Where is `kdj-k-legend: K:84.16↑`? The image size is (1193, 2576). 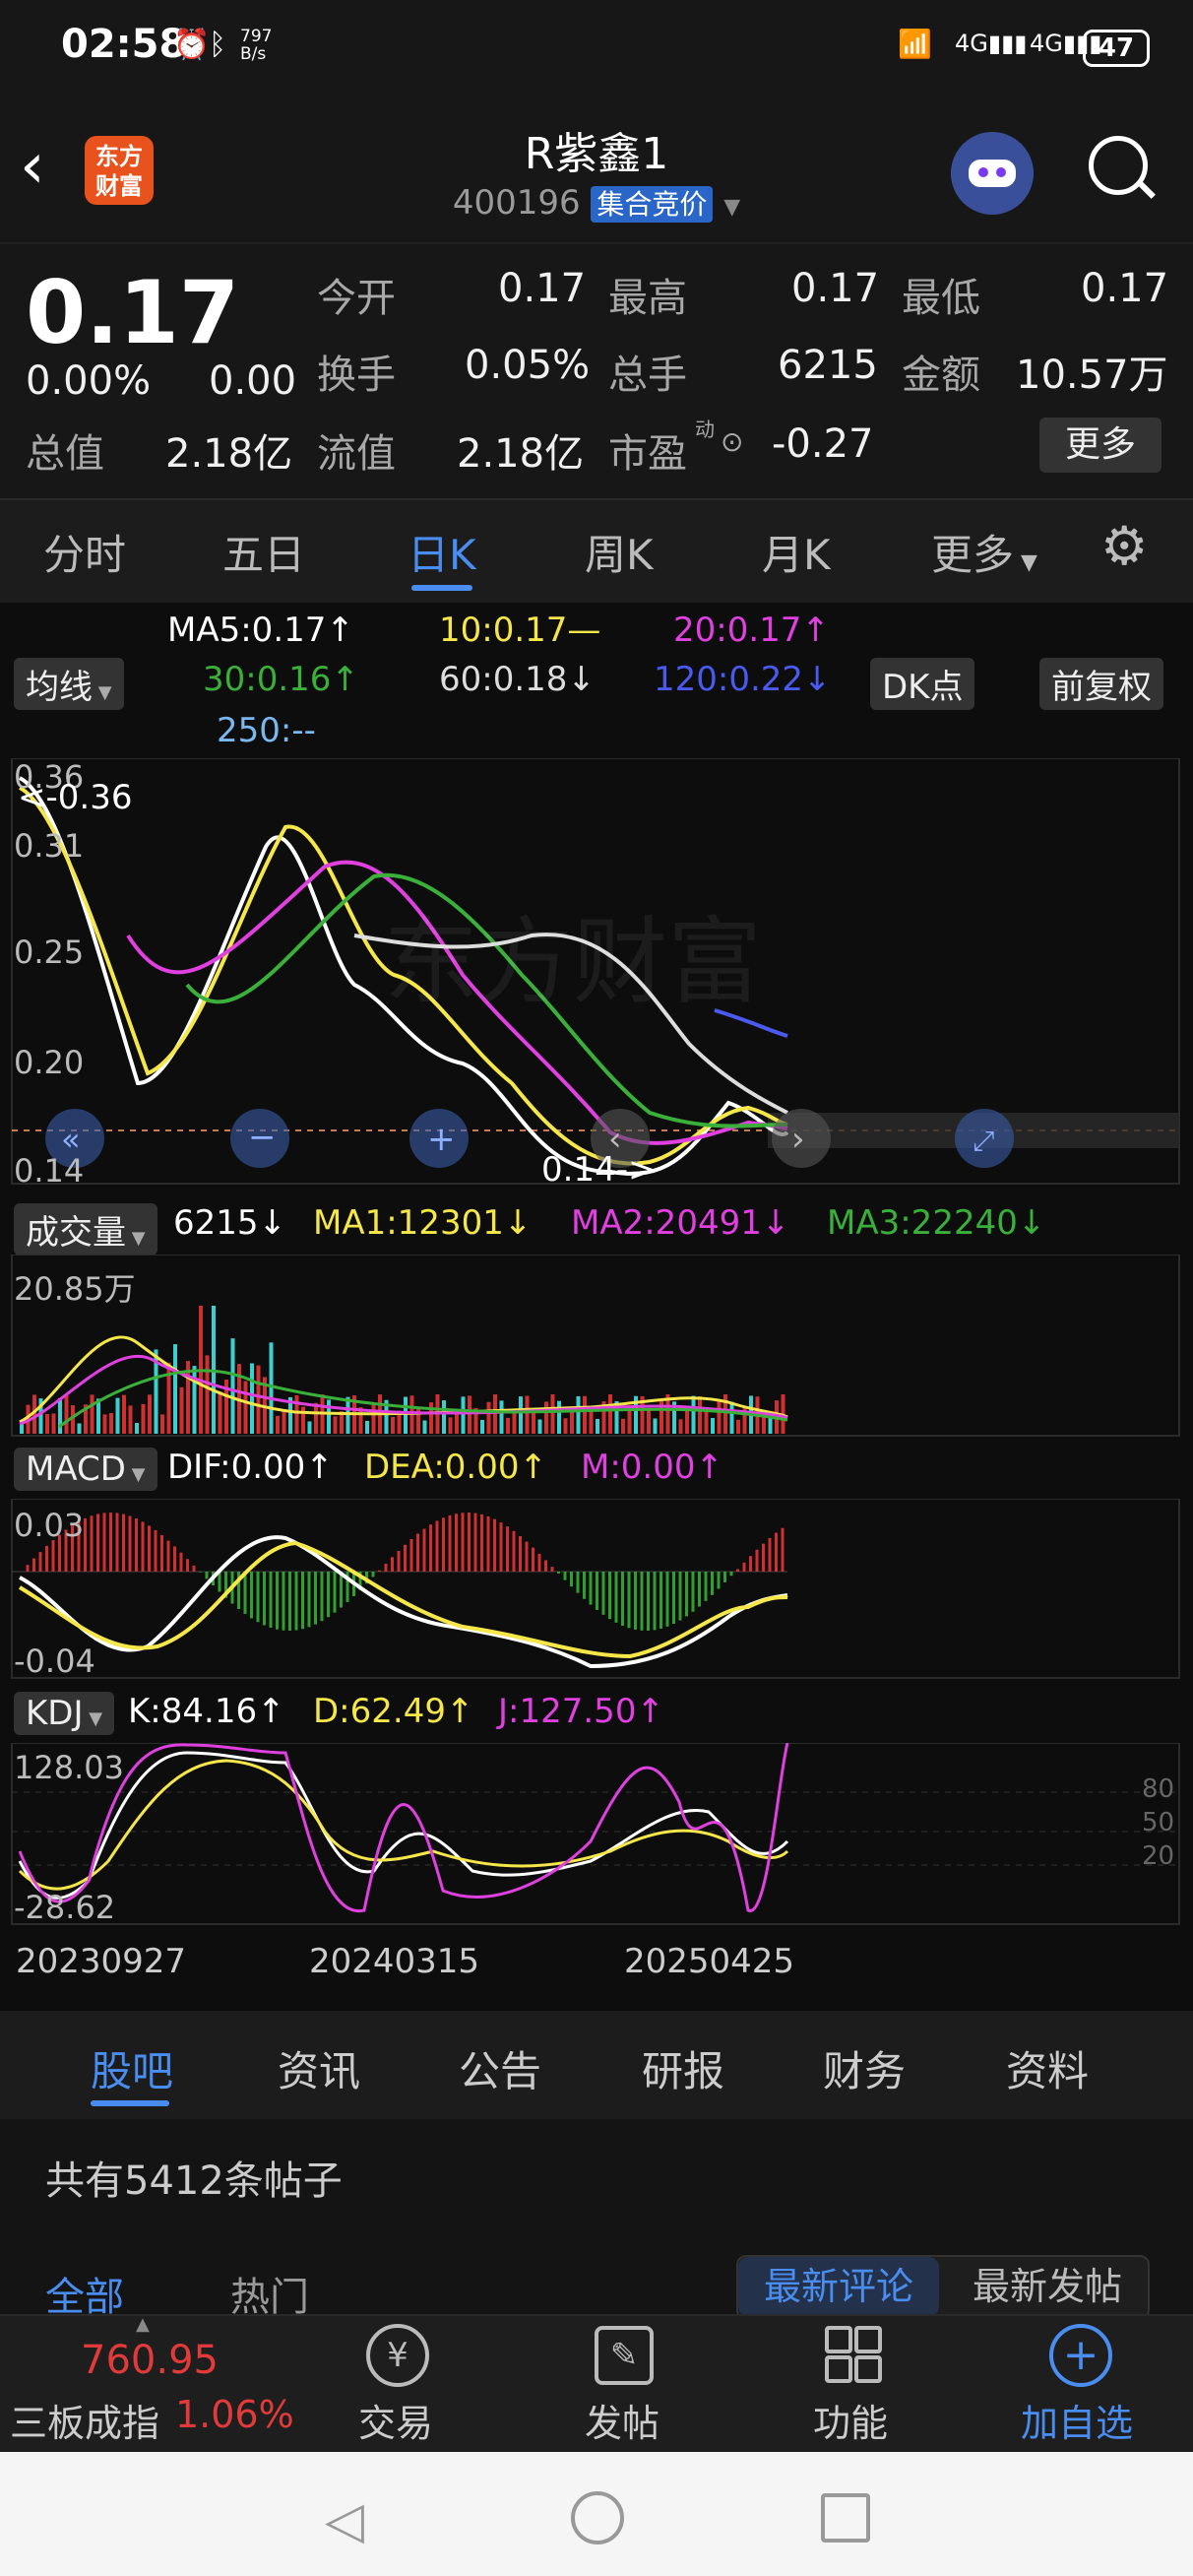
kdj-k-legend: K:84.16↑ is located at coordinates (206, 1711).